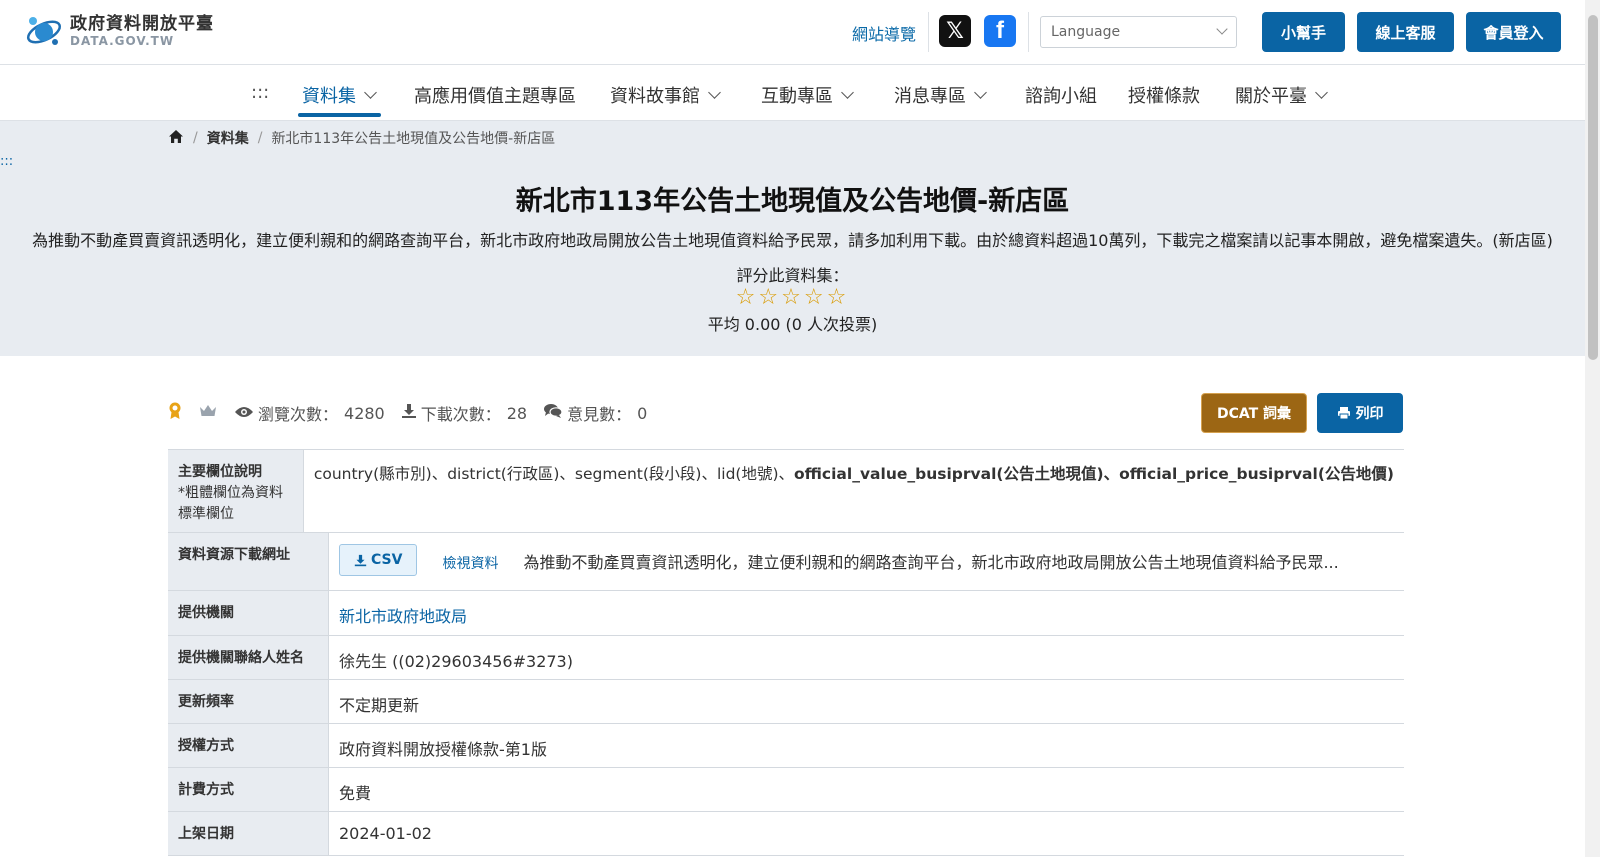 The image size is (1600, 857). I want to click on home-icon, so click(176, 138).